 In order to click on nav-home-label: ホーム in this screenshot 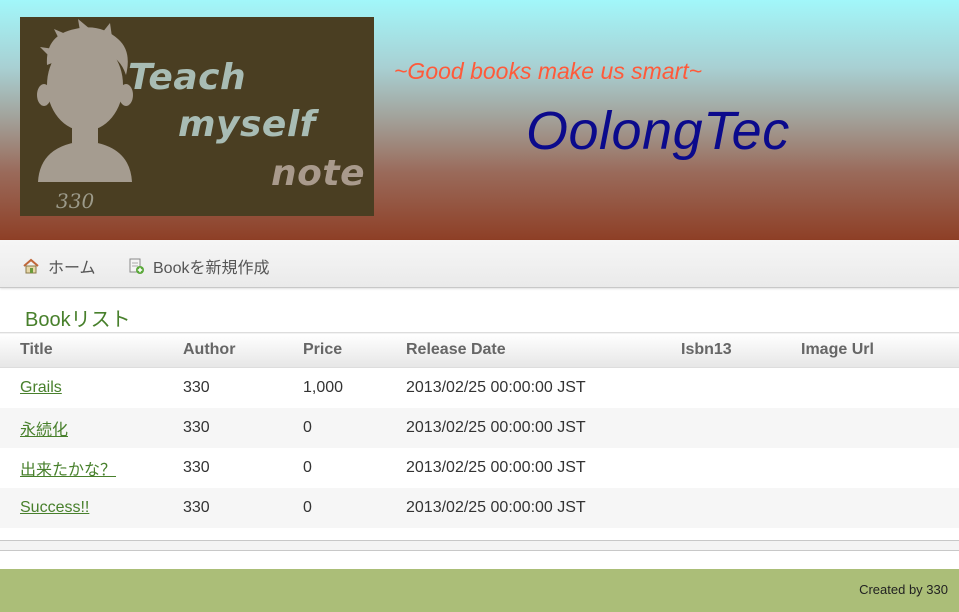, I will do `click(72, 268)`.